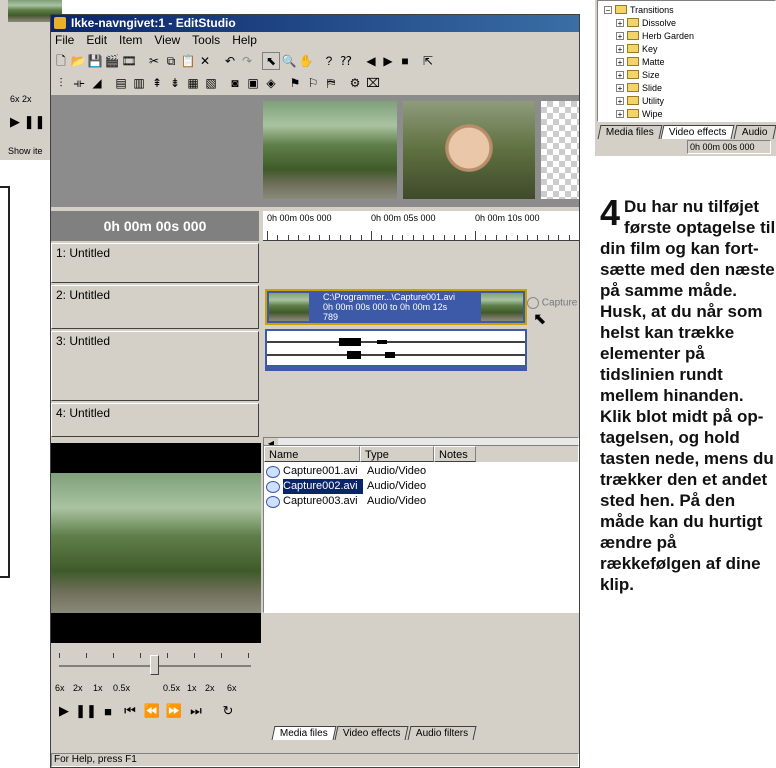 The image size is (776, 768). I want to click on split-icon: ⫶, so click(61, 83).